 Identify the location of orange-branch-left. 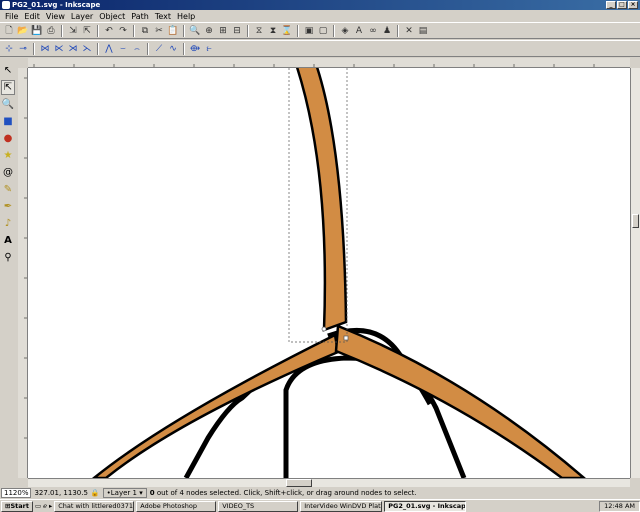
(216, 405).